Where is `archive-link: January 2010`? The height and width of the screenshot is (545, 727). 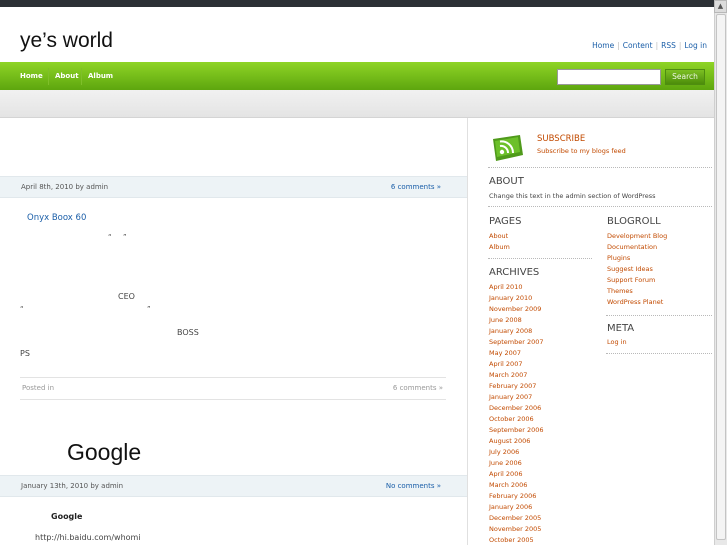
archive-link: January 2010 is located at coordinates (516, 298).